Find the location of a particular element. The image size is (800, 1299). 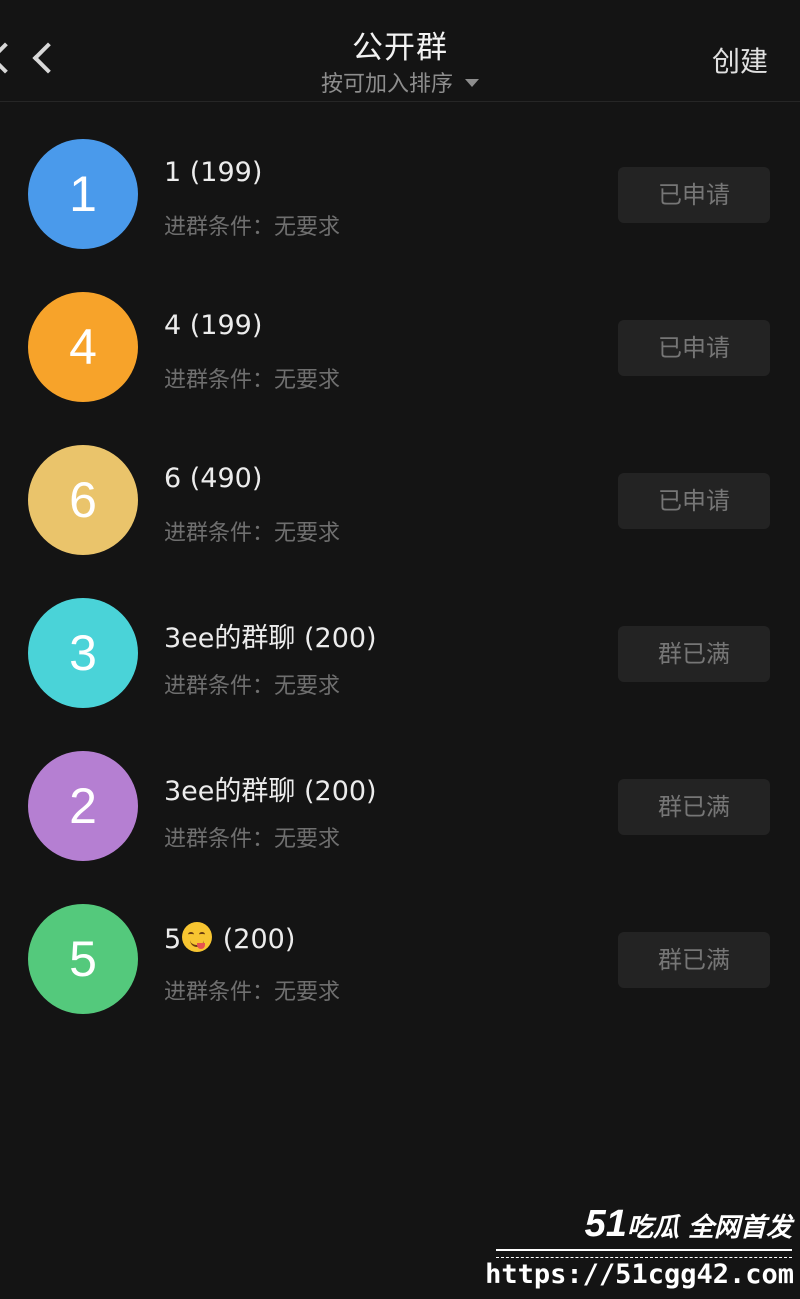

watermark-brand-number: 51 is located at coordinates (605, 1224).